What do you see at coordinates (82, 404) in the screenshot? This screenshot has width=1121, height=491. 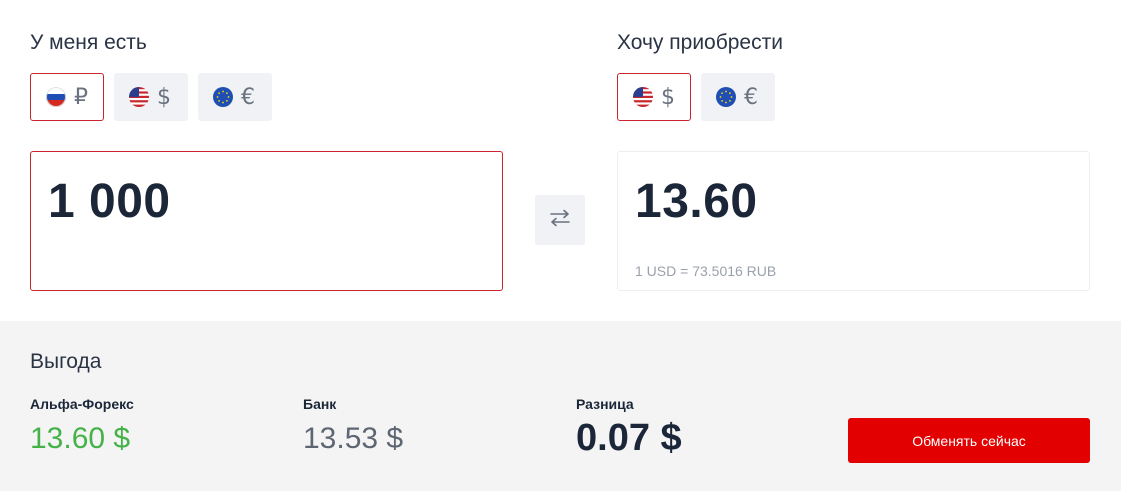 I see `alfa-forex-label: Альфа-Форекс` at bounding box center [82, 404].